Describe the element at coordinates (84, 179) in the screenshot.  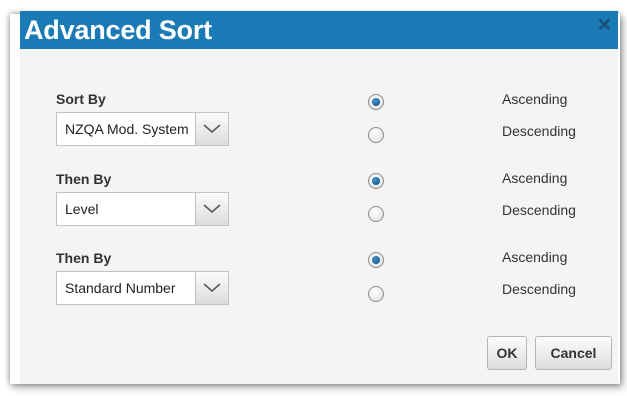
I see `then-by-label-1: Then By` at that location.